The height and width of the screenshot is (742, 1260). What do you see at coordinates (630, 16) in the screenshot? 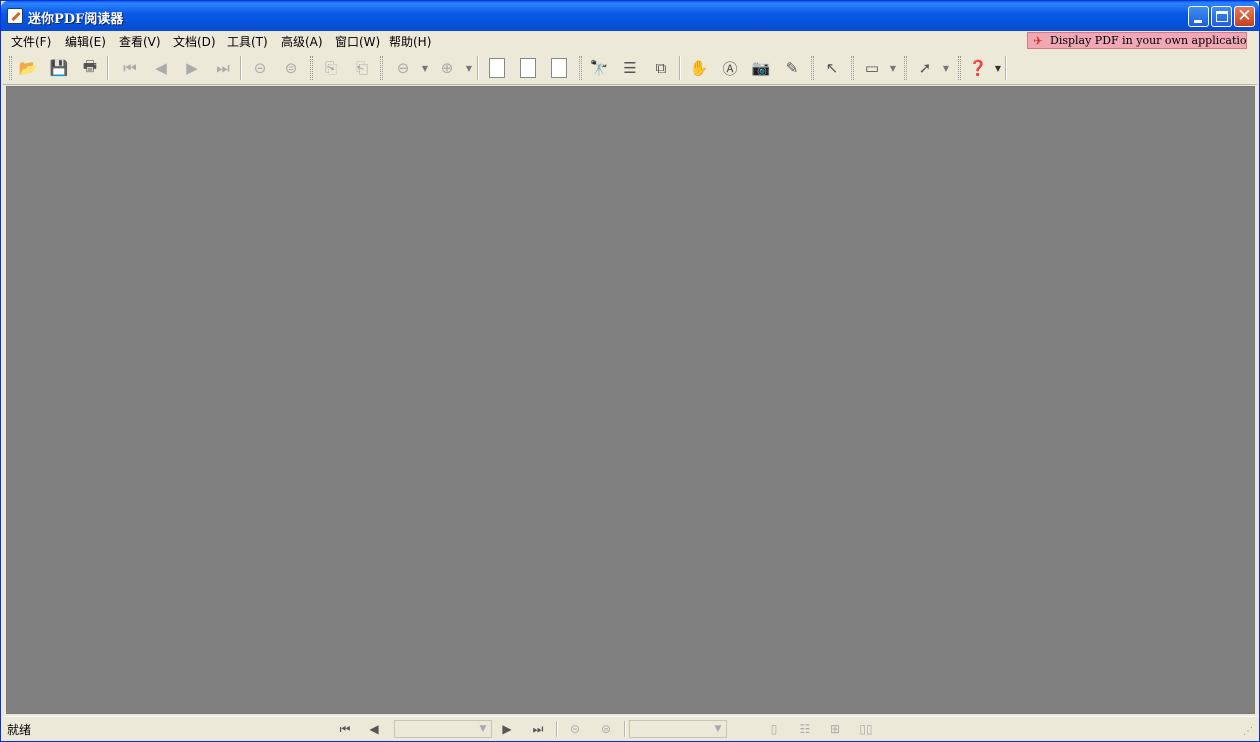
I see `title-bar: 迷你PDF阅读器 ✕` at bounding box center [630, 16].